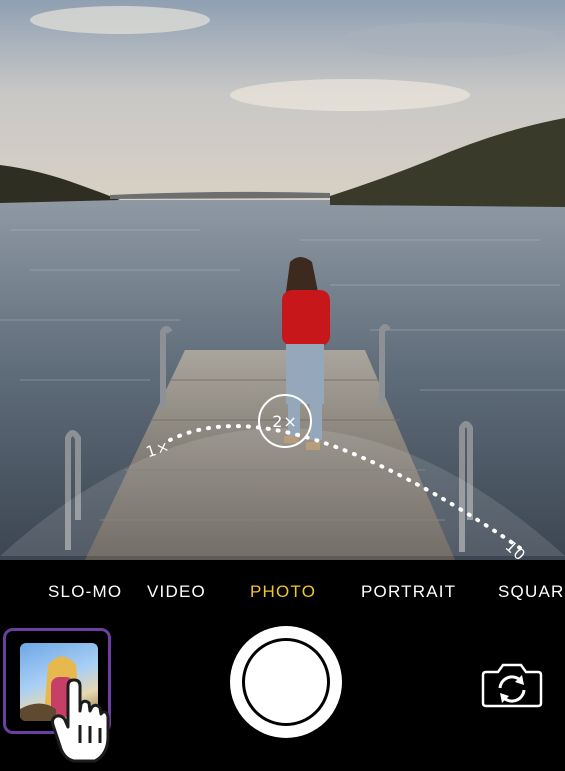 This screenshot has width=565, height=771. I want to click on mode-photo: PHOTO, so click(283, 592).